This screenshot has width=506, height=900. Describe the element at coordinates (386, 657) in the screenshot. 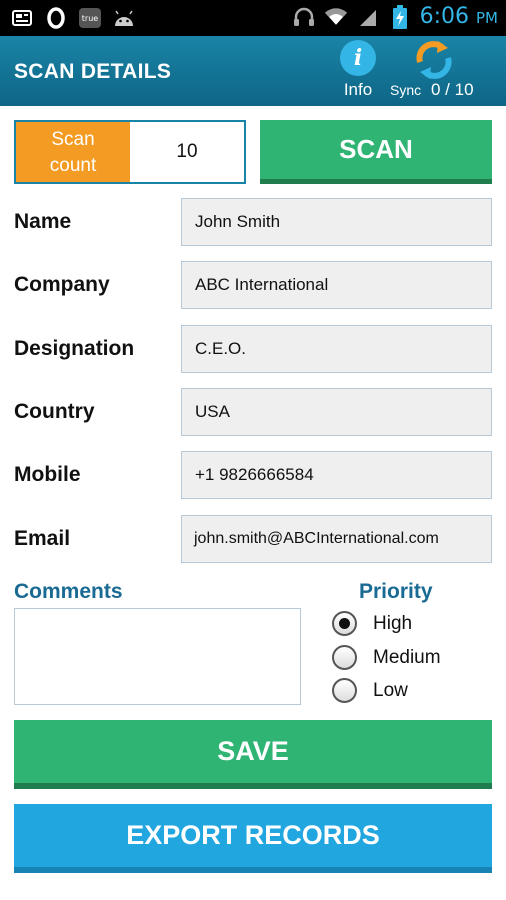

I see `priority-option-medium: Medium` at that location.